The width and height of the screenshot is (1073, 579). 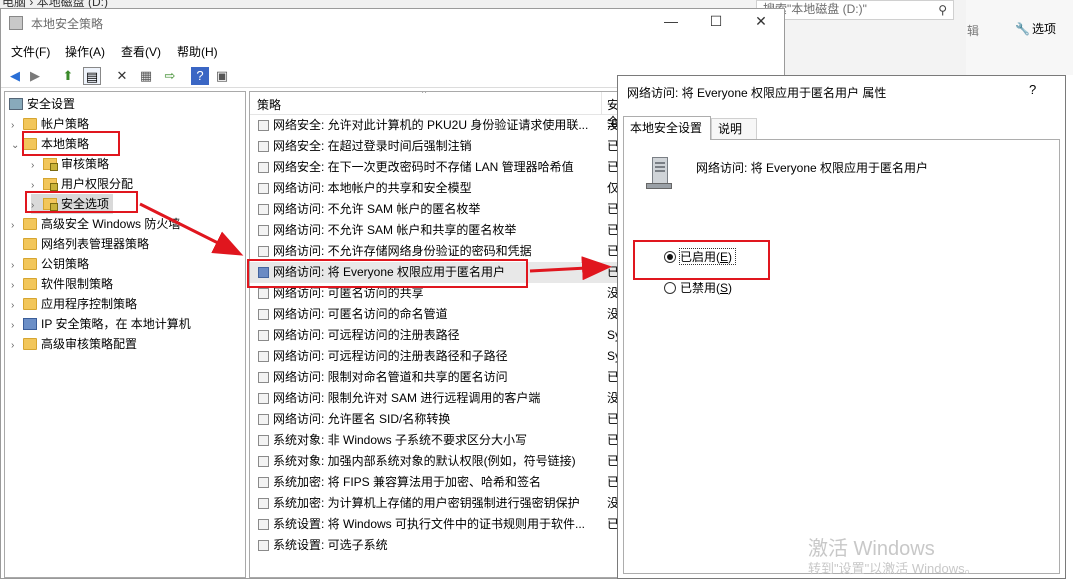 I want to click on disabled-radio: 已禁用(S), so click(x=734, y=288).